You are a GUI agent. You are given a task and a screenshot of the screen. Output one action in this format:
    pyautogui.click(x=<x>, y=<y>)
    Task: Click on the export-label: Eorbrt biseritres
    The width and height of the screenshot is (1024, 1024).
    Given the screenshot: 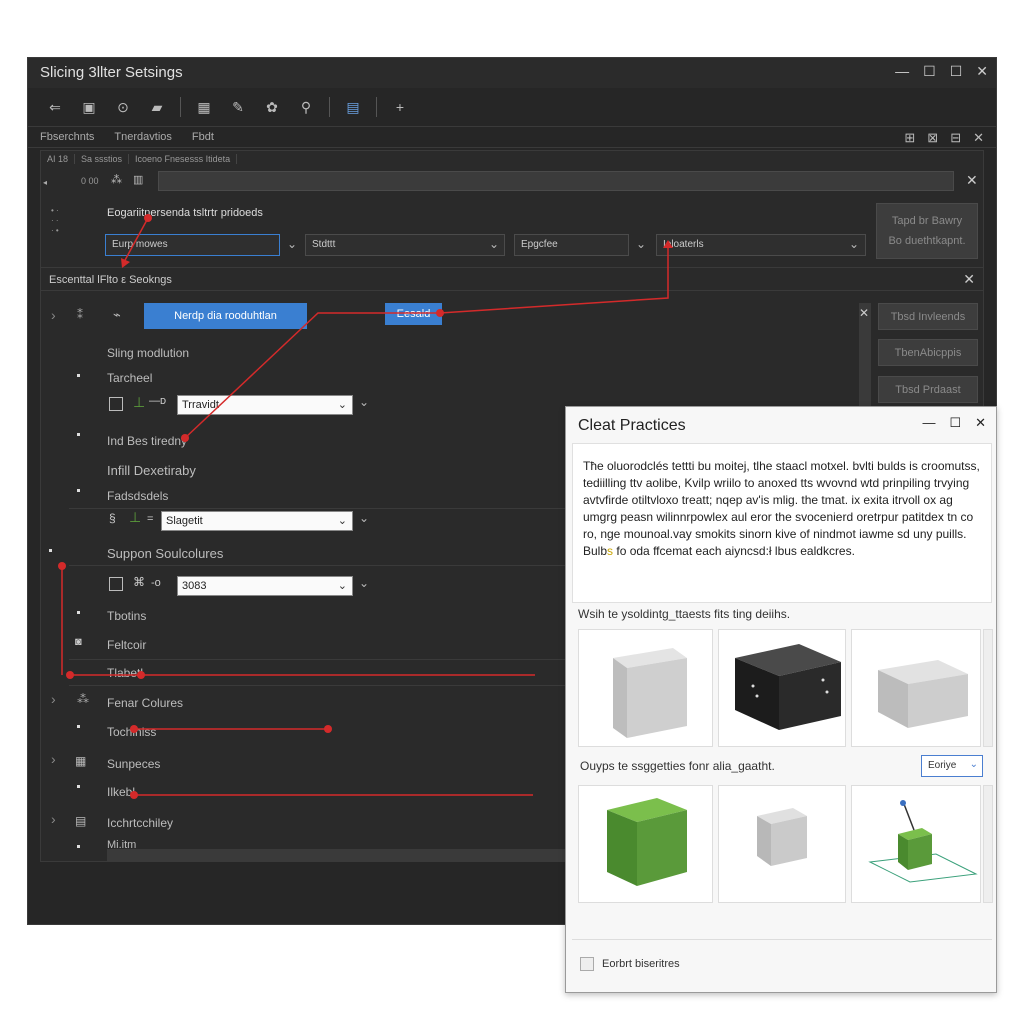 What is the action you would take?
    pyautogui.click(x=641, y=964)
    